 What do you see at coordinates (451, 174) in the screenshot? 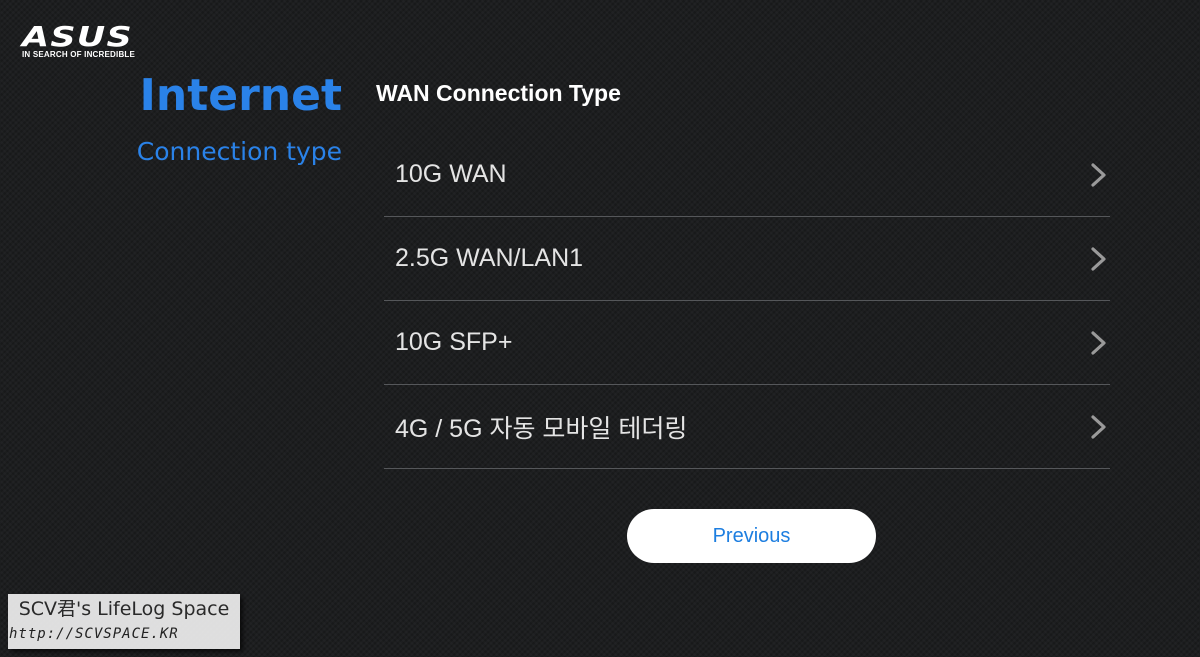
I see `wan-option-label: 10G WAN` at bounding box center [451, 174].